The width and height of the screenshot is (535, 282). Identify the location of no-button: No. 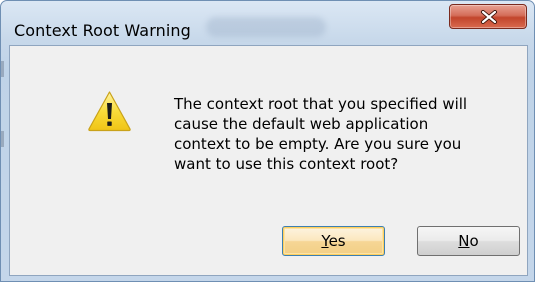
(468, 241).